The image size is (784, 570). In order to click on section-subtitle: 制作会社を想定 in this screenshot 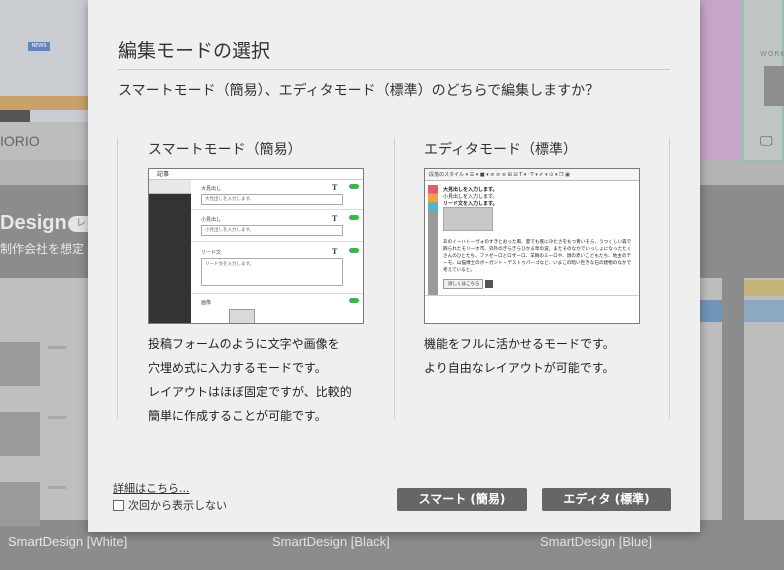, I will do `click(42, 249)`.